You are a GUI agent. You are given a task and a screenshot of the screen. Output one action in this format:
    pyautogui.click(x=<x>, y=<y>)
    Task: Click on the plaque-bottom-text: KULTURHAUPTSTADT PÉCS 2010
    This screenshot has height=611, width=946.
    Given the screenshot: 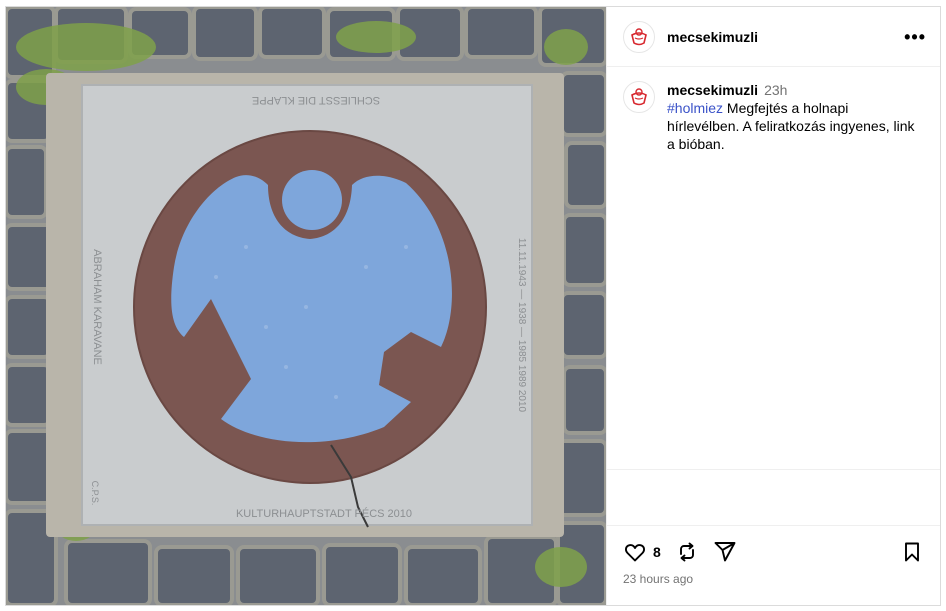 What is the action you would take?
    pyautogui.click(x=324, y=513)
    